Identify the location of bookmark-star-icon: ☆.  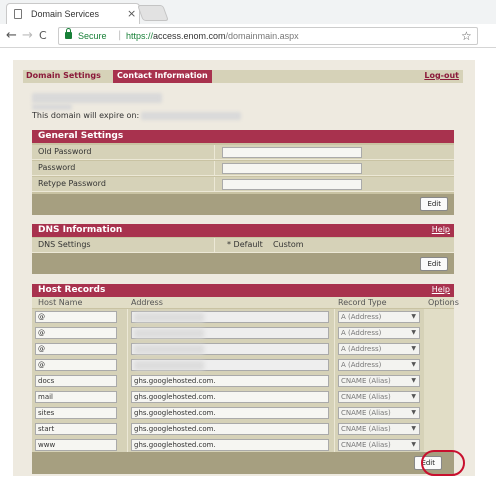
(466, 36).